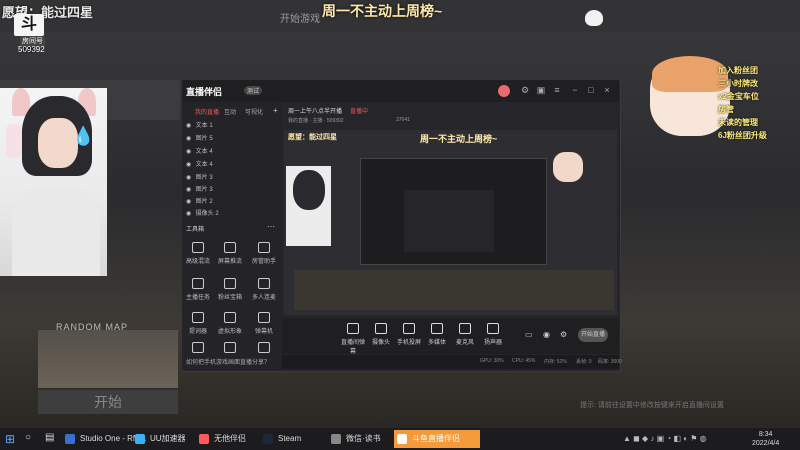 The width and height of the screenshot is (800, 450). Describe the element at coordinates (557, 90) in the screenshot. I see `menu-icon: ≡` at that location.